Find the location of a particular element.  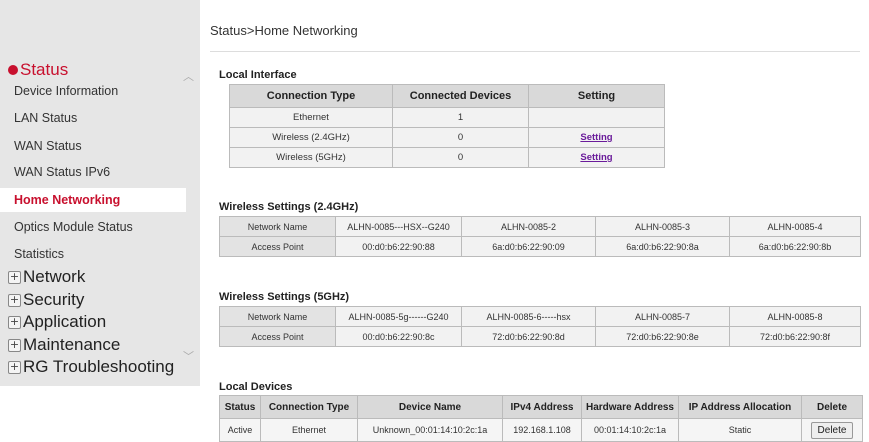

menu-maintenance-label: Maintenance is located at coordinates (72, 344).